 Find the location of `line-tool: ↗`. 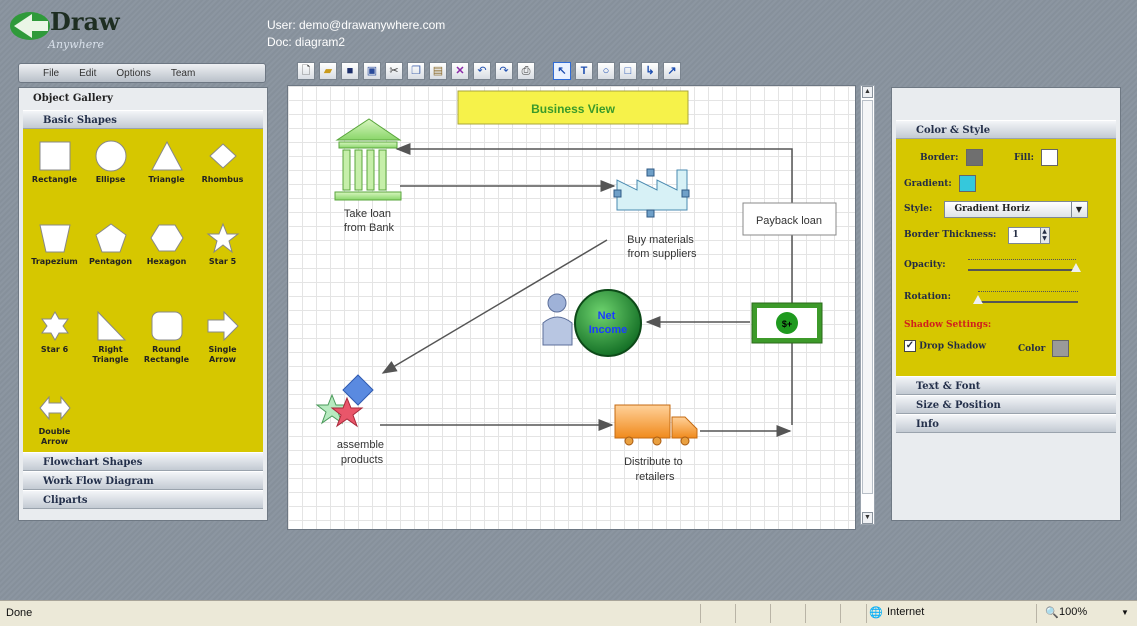

line-tool: ↗ is located at coordinates (672, 71).